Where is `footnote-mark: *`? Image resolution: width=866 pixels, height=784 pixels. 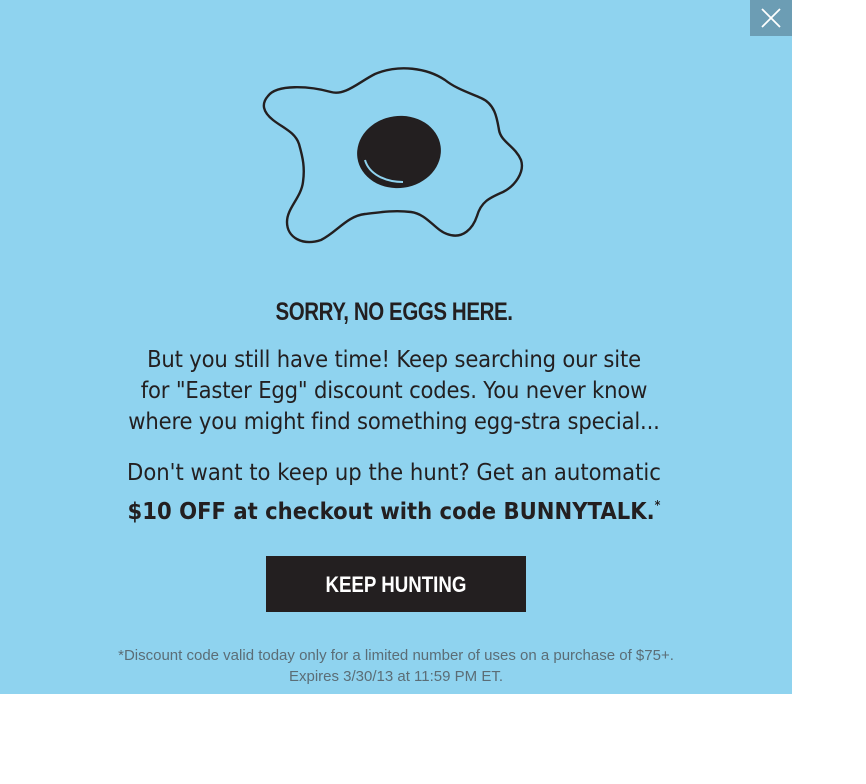
footnote-mark: * is located at coordinates (657, 505).